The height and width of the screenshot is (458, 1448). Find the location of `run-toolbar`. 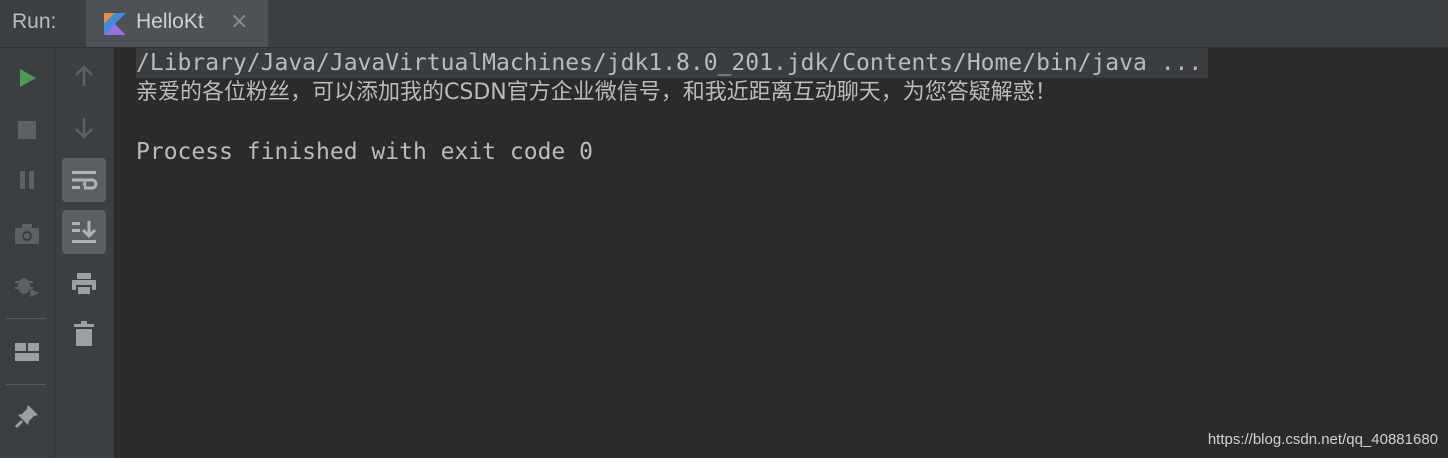

run-toolbar is located at coordinates (27, 253).